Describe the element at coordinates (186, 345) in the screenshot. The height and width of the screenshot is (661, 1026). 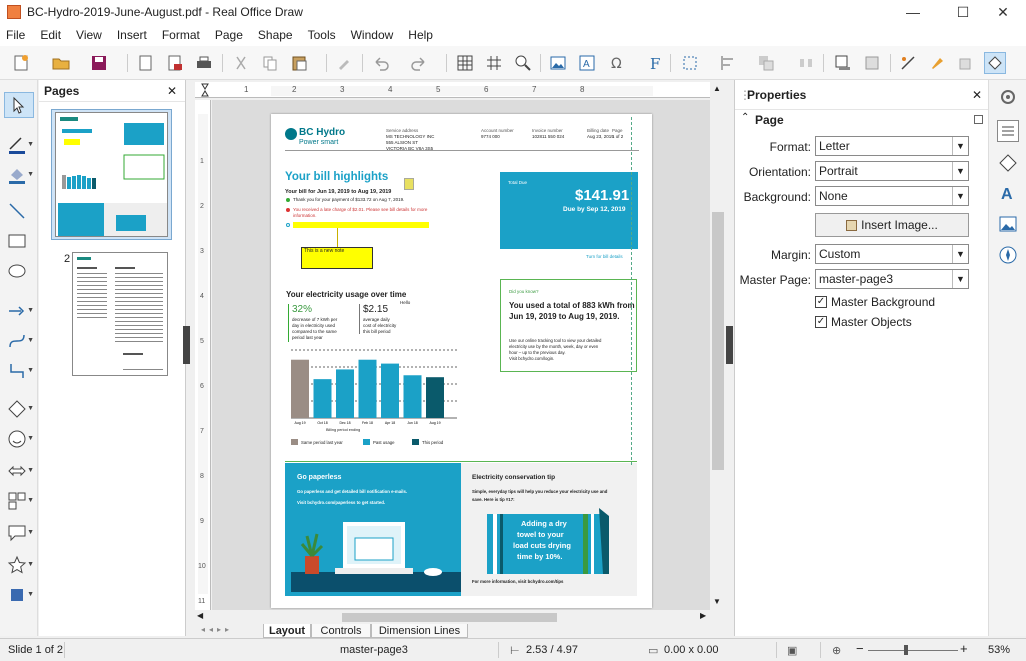
I see `collapse-pages-handle` at that location.